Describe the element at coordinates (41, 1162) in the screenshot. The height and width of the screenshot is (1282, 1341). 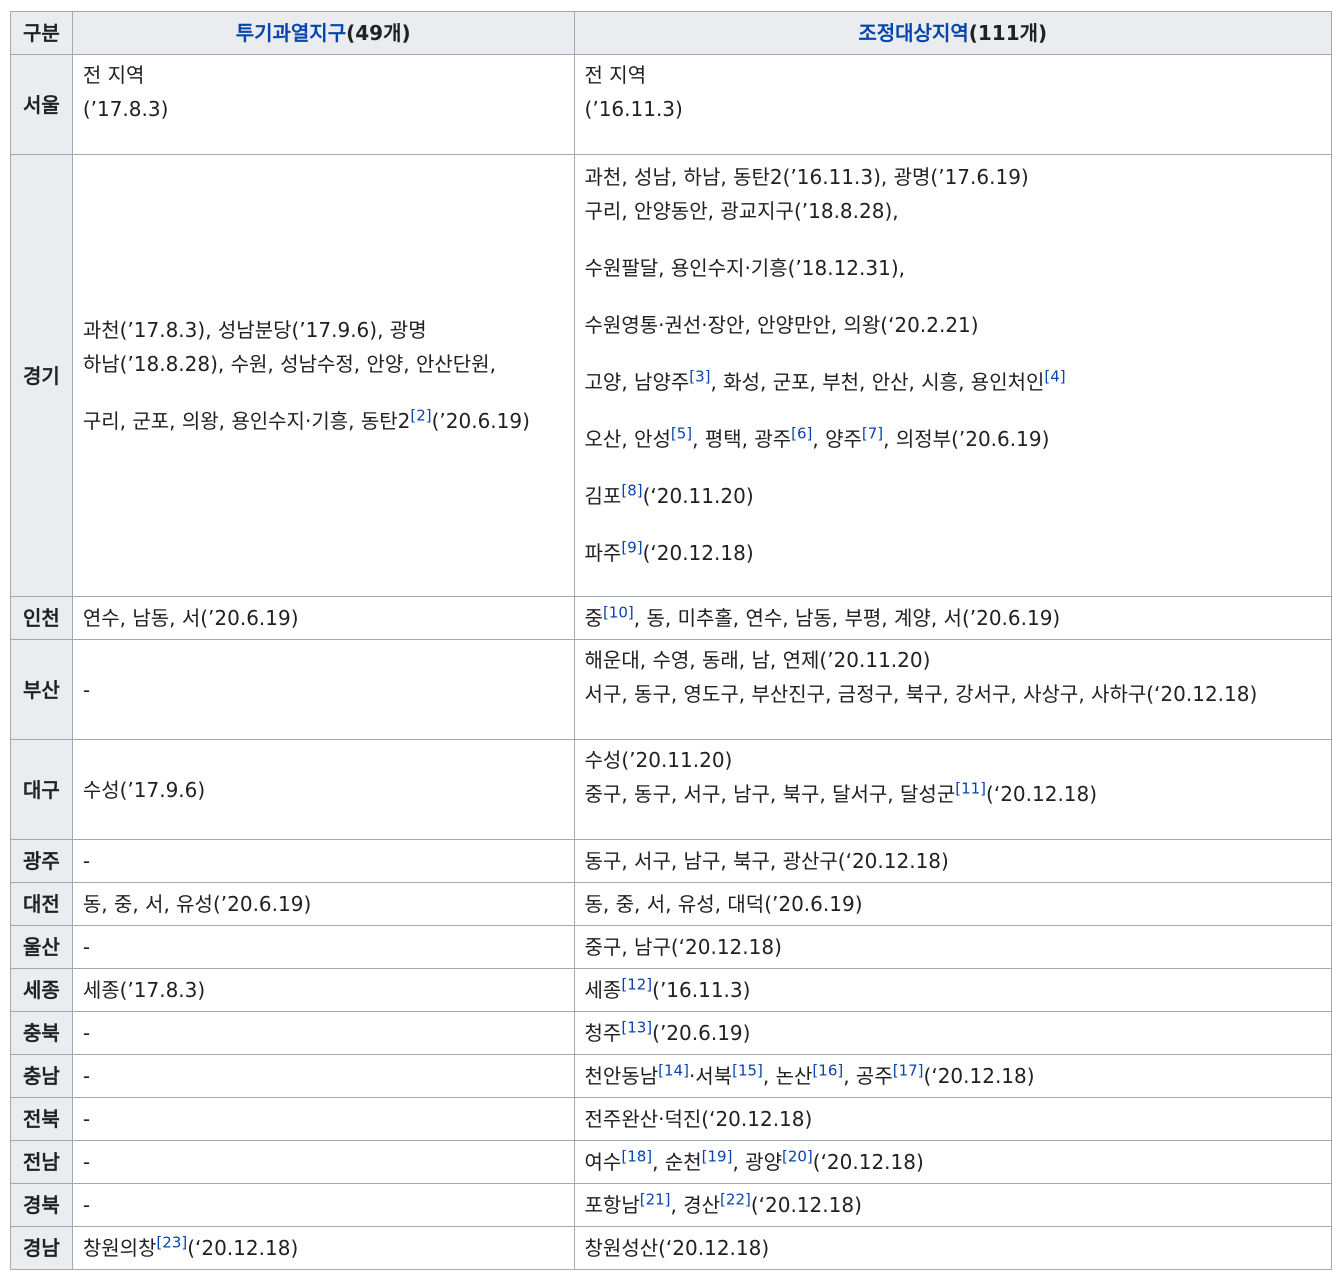
I see `region-header: 전남` at that location.